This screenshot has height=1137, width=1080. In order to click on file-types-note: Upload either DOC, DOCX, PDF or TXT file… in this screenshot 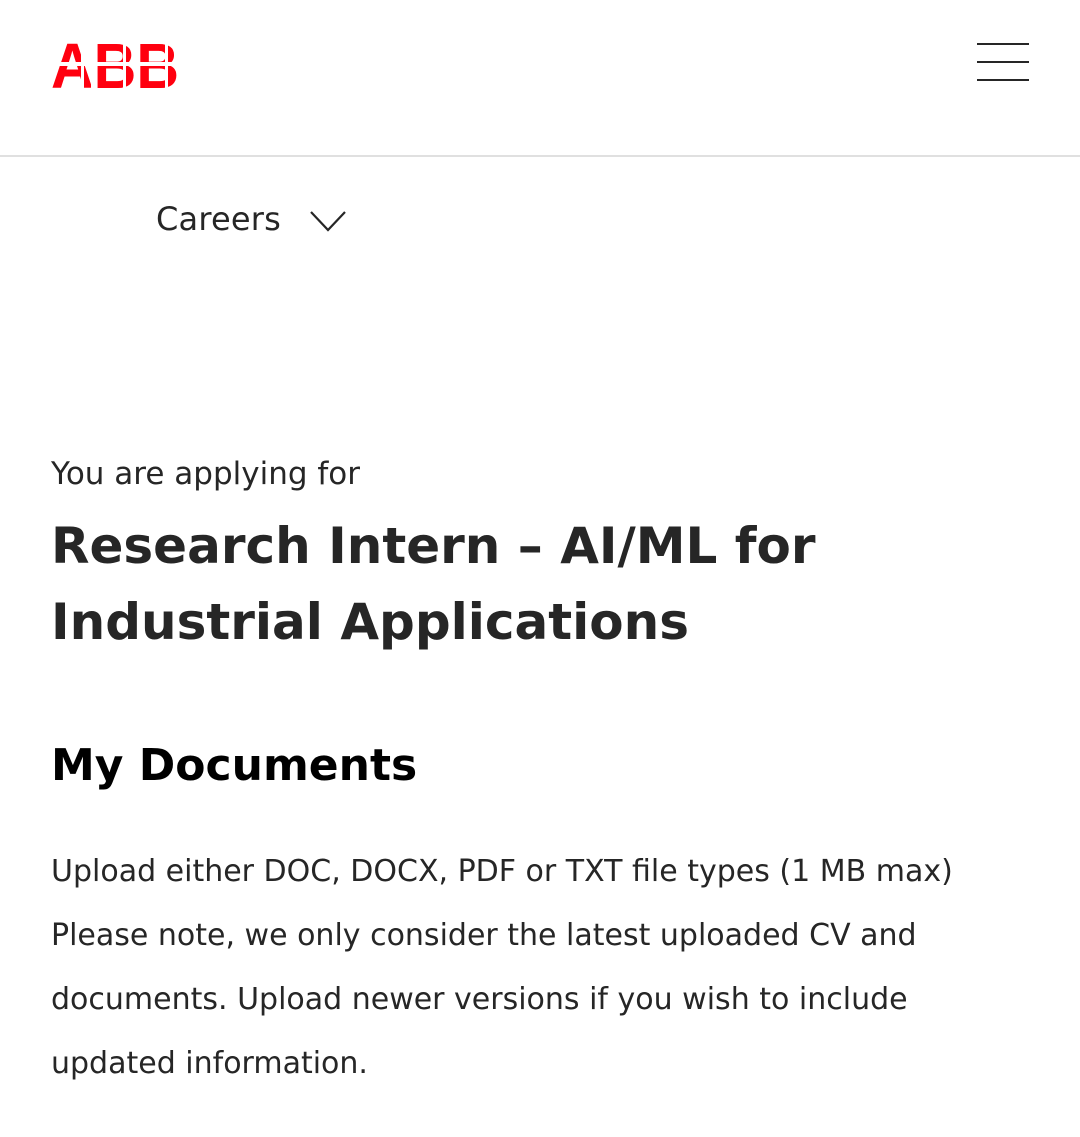, I will do `click(502, 871)`.